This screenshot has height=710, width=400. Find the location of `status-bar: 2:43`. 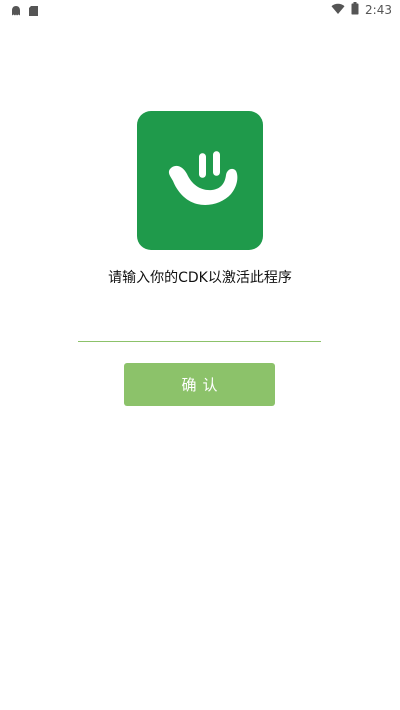

status-bar: 2:43 is located at coordinates (200, 9).